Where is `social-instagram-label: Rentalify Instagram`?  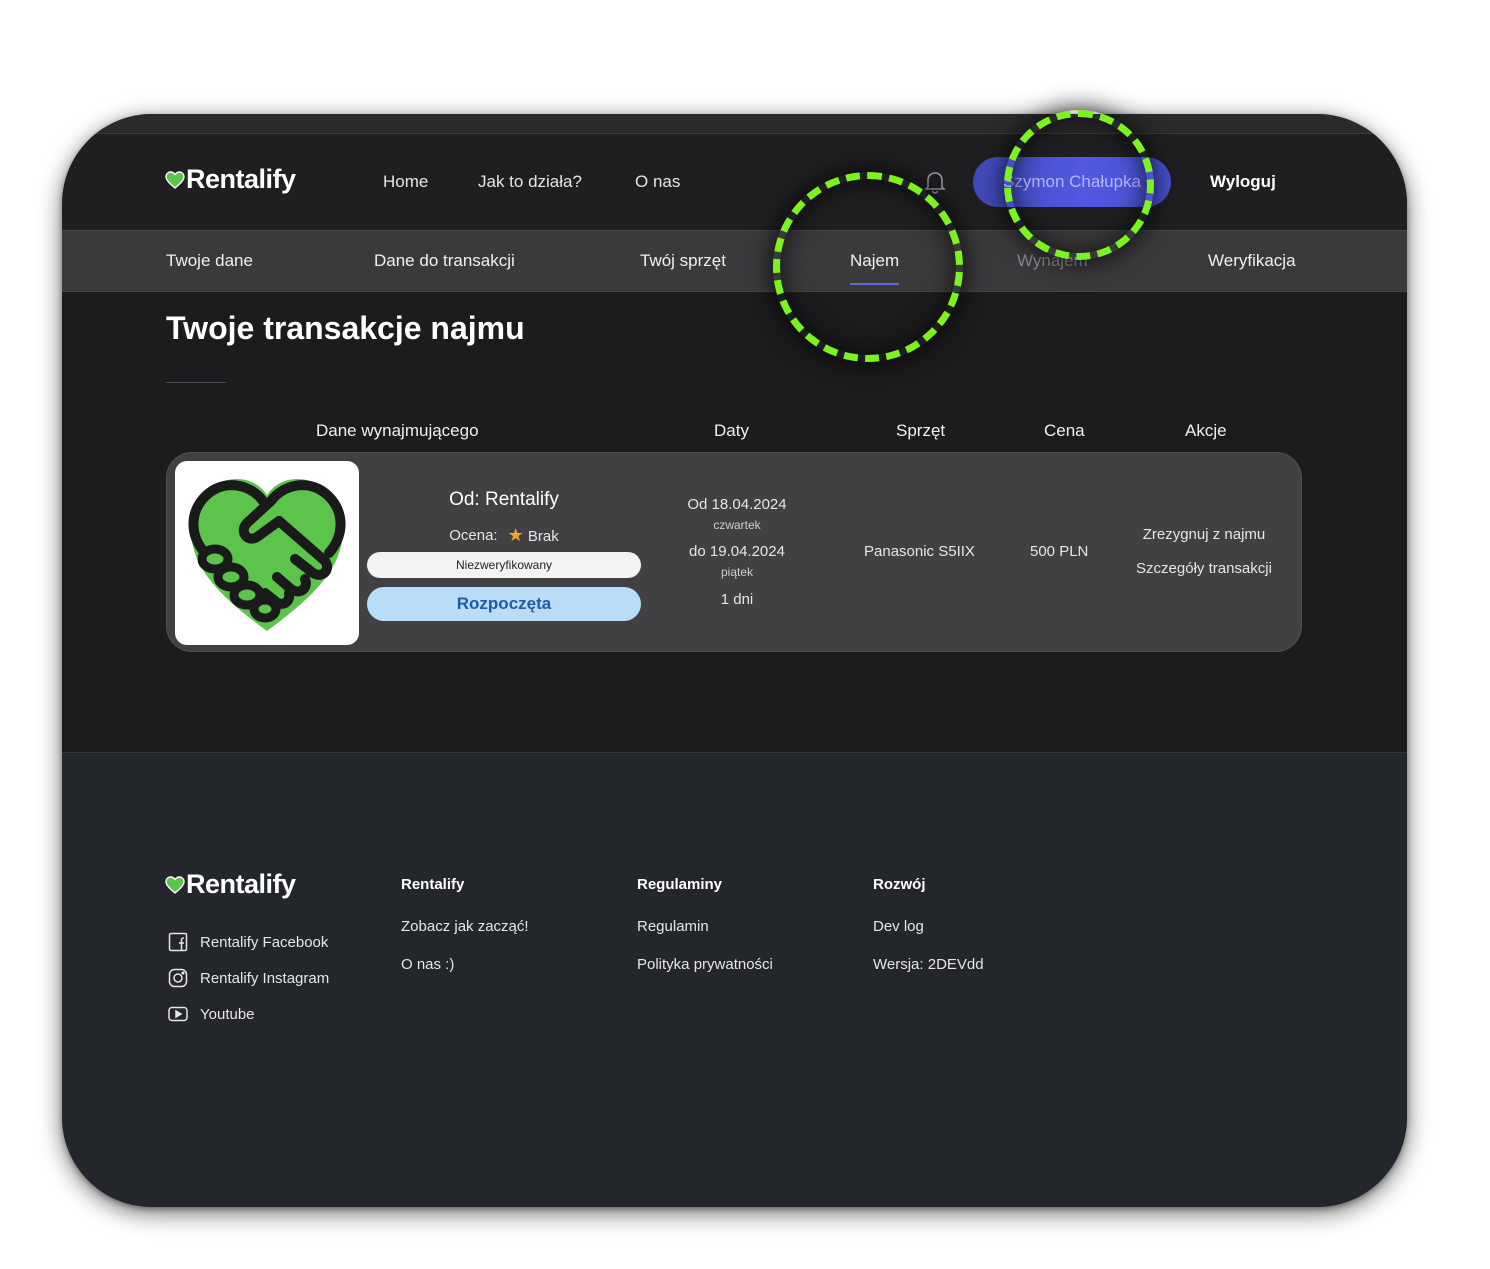 social-instagram-label: Rentalify Instagram is located at coordinates (265, 978).